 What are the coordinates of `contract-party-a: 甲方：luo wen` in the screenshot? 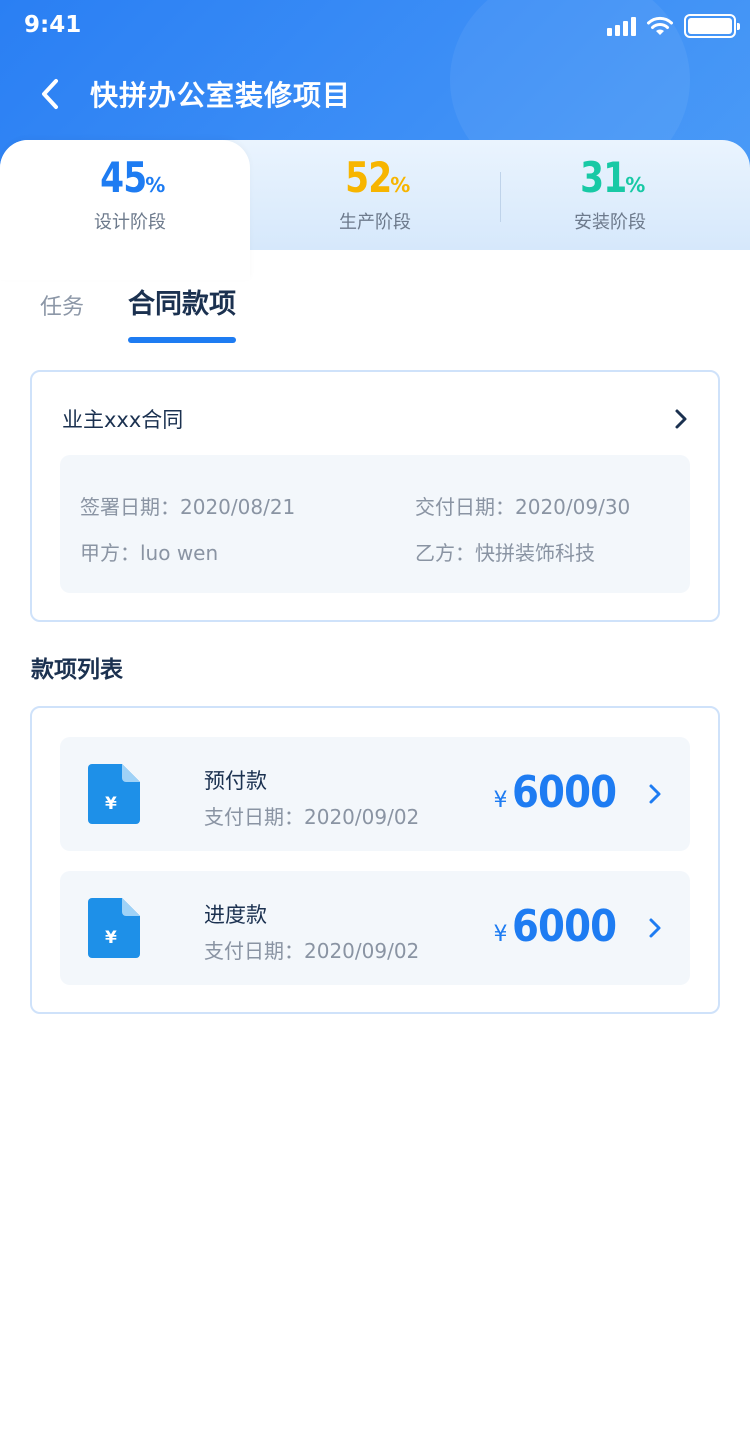 It's located at (149, 553).